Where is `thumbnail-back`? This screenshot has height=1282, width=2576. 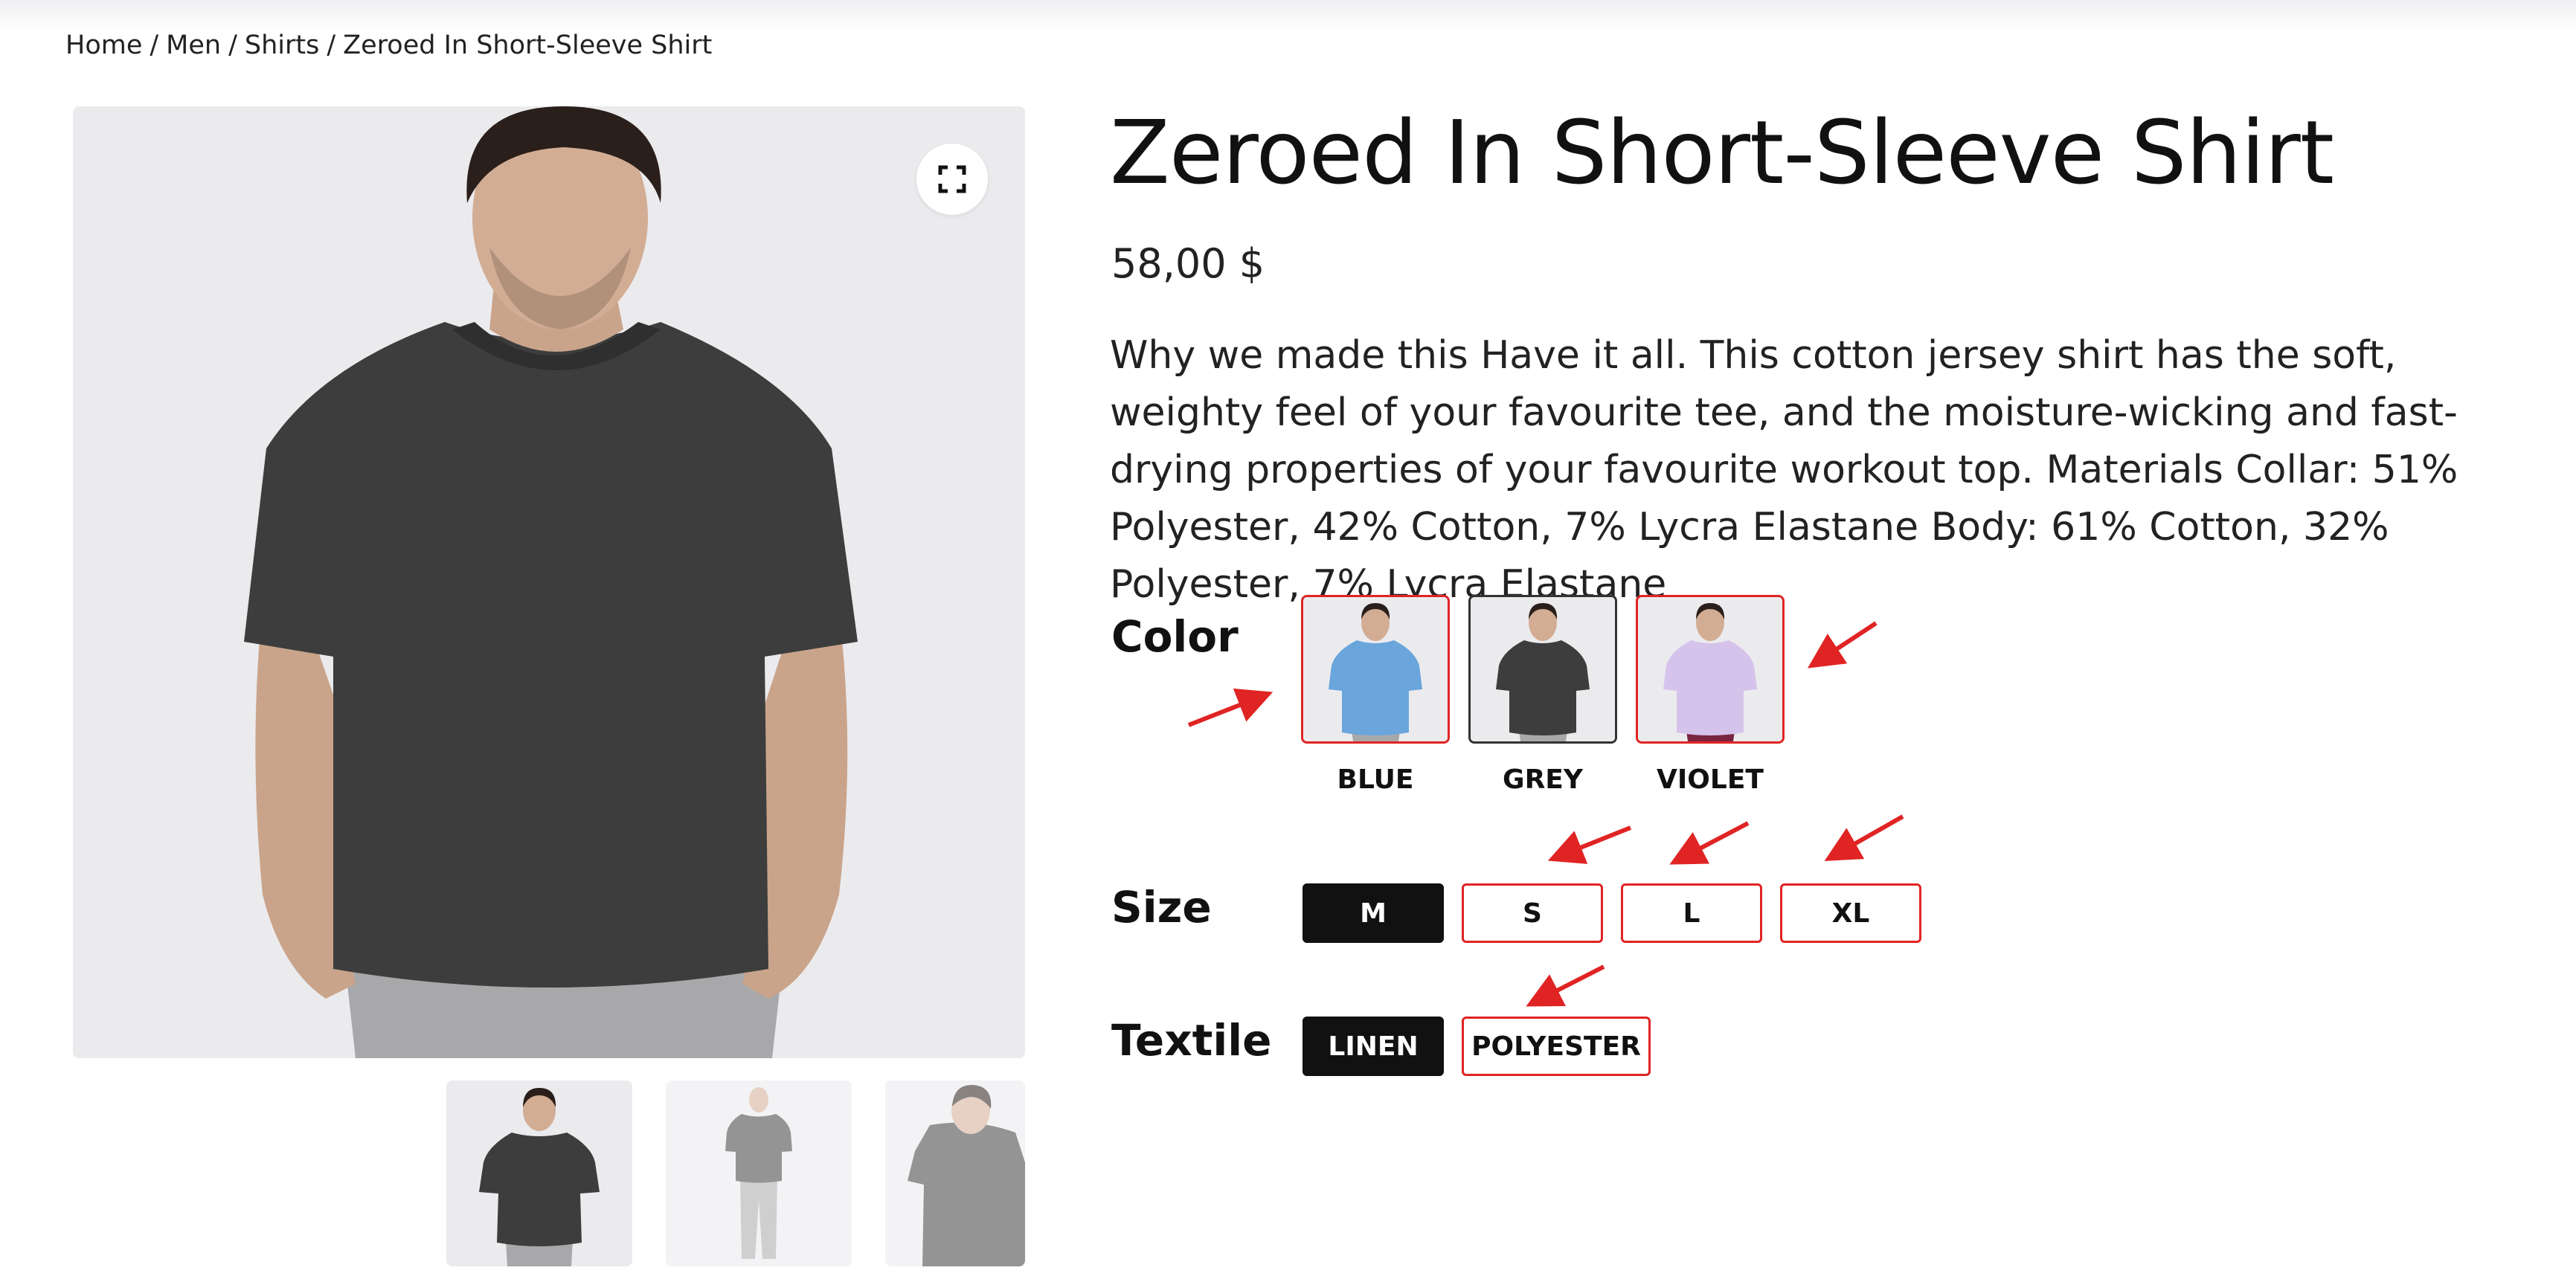 thumbnail-back is located at coordinates (955, 1173).